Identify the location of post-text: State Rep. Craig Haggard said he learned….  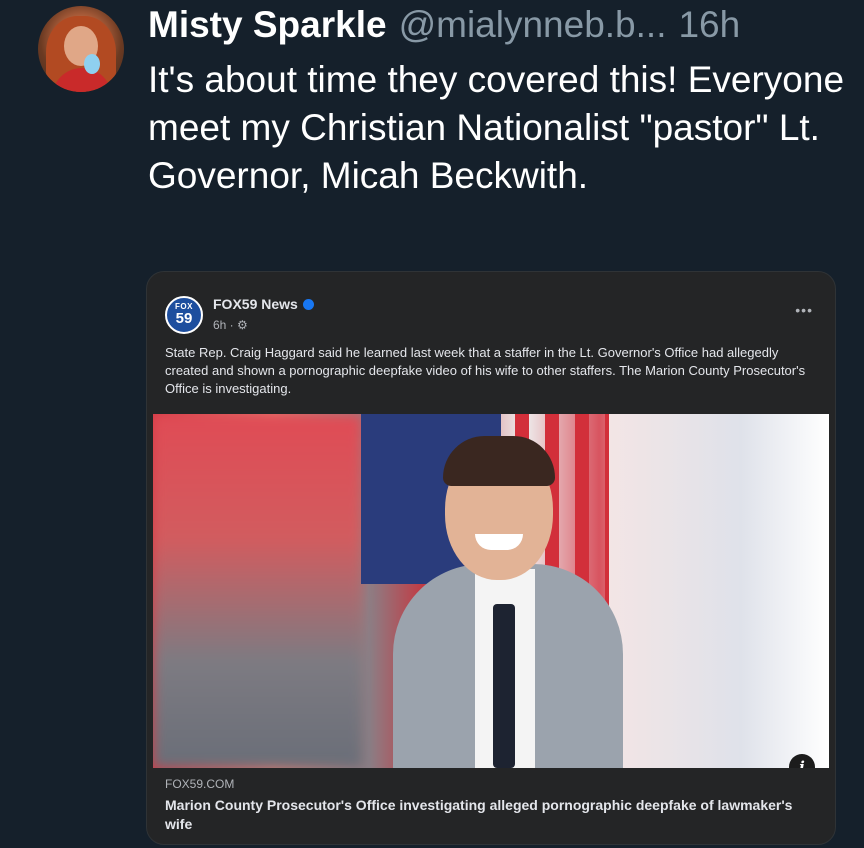
(485, 370).